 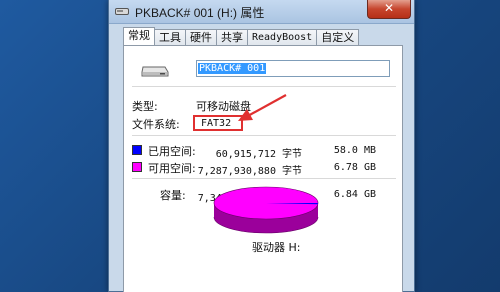 What do you see at coordinates (262, 107) in the screenshot?
I see `annotation-arrow` at bounding box center [262, 107].